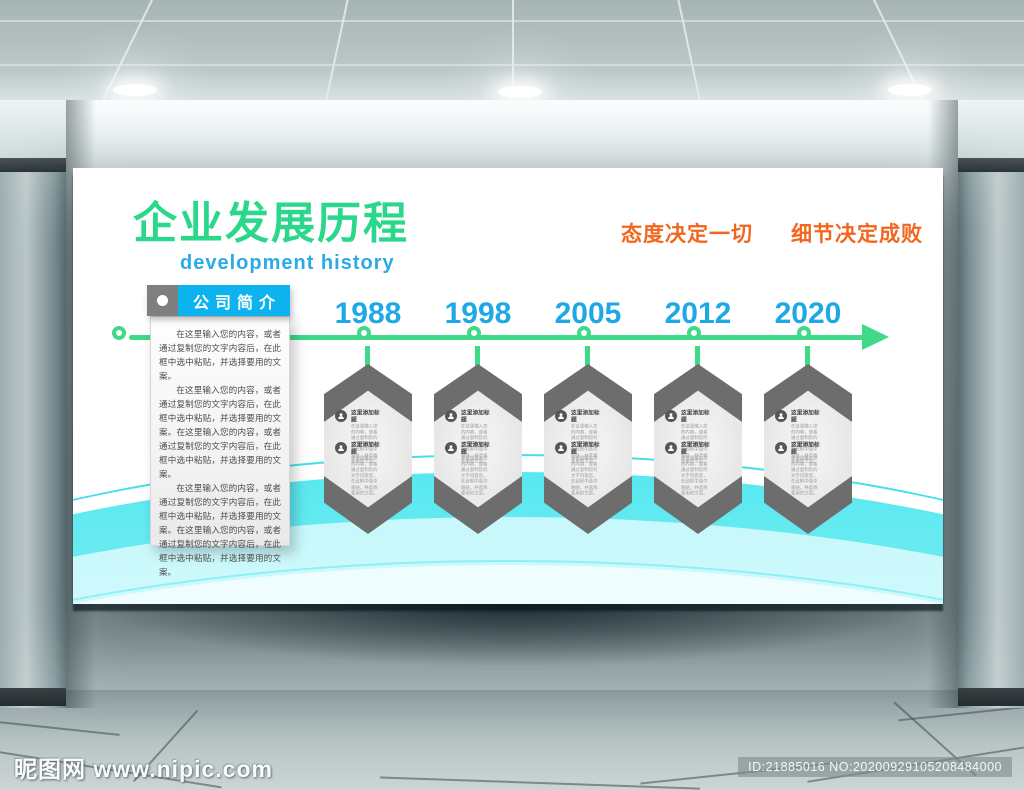 The image size is (1024, 790). I want to click on wall-light-band, so click(512, 139).